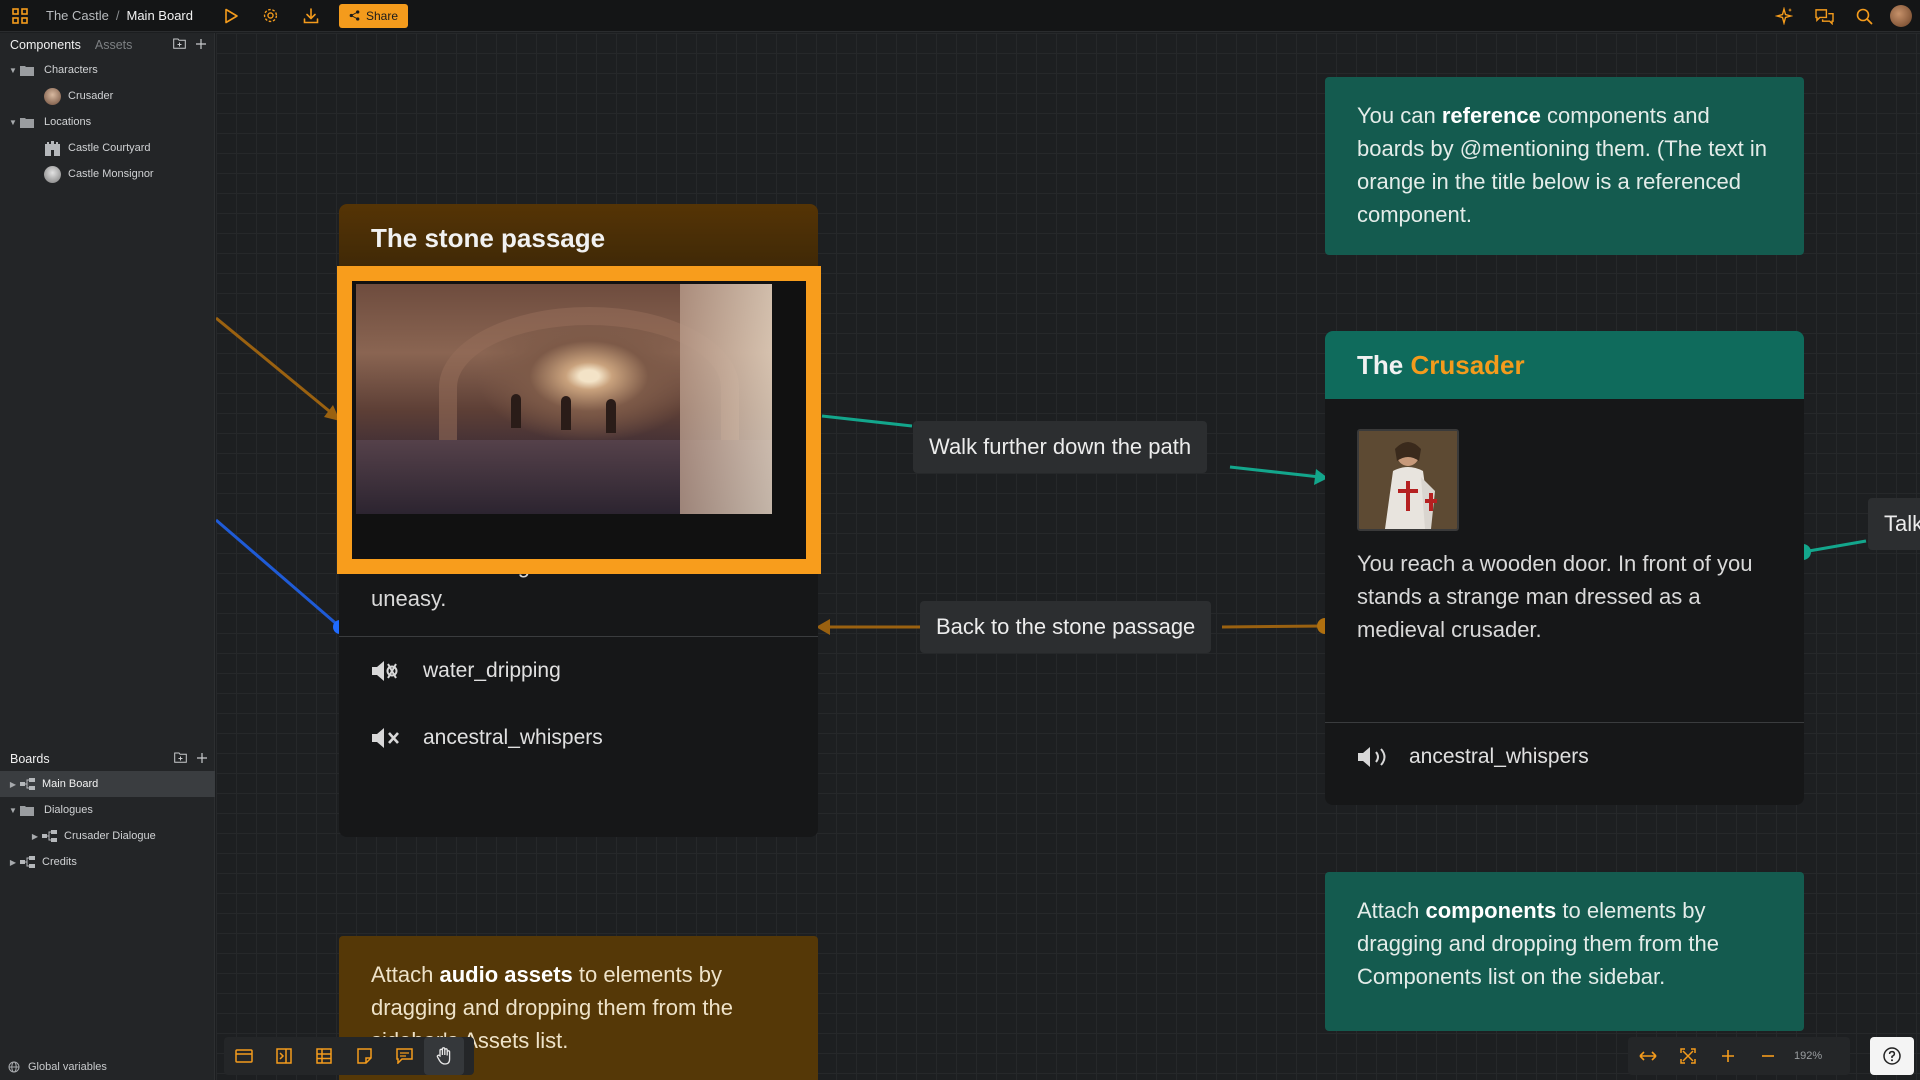 This screenshot has width=1920, height=1080. What do you see at coordinates (1491, 115) in the screenshot?
I see `note-bold-text: reference` at bounding box center [1491, 115].